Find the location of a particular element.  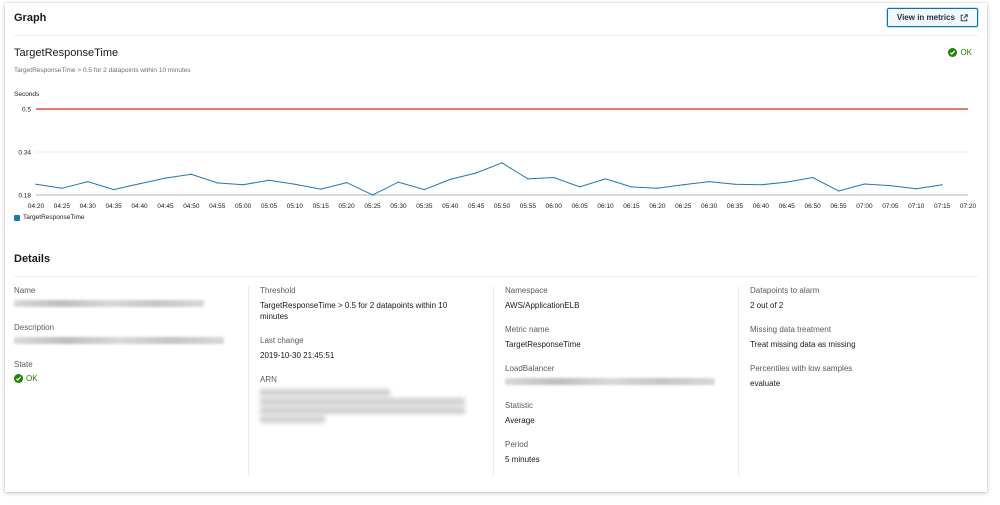

graph-header: Graph View in metrics is located at coordinates (496, 19).